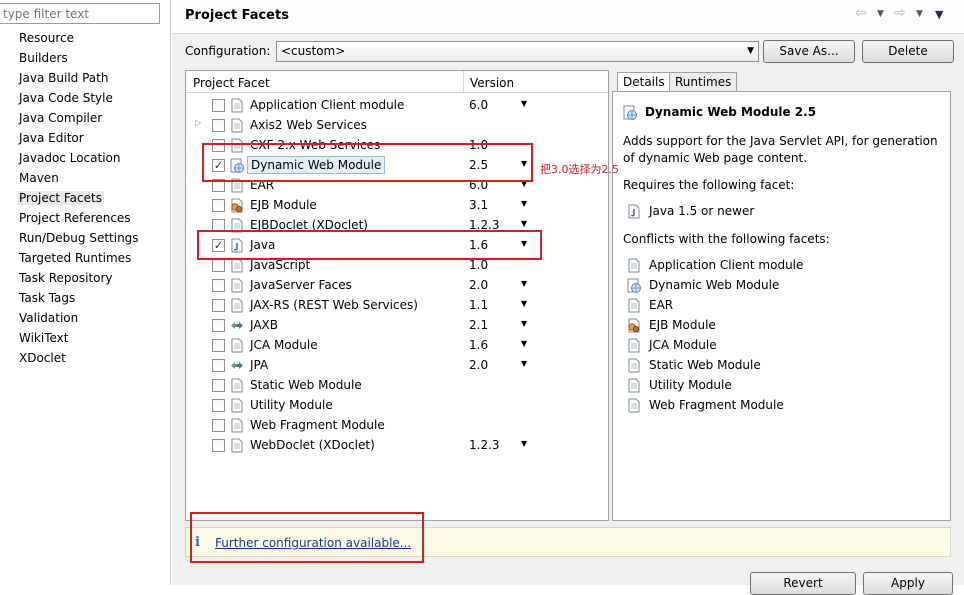  I want to click on nav-item: Run/Debug Settings, so click(85, 238).